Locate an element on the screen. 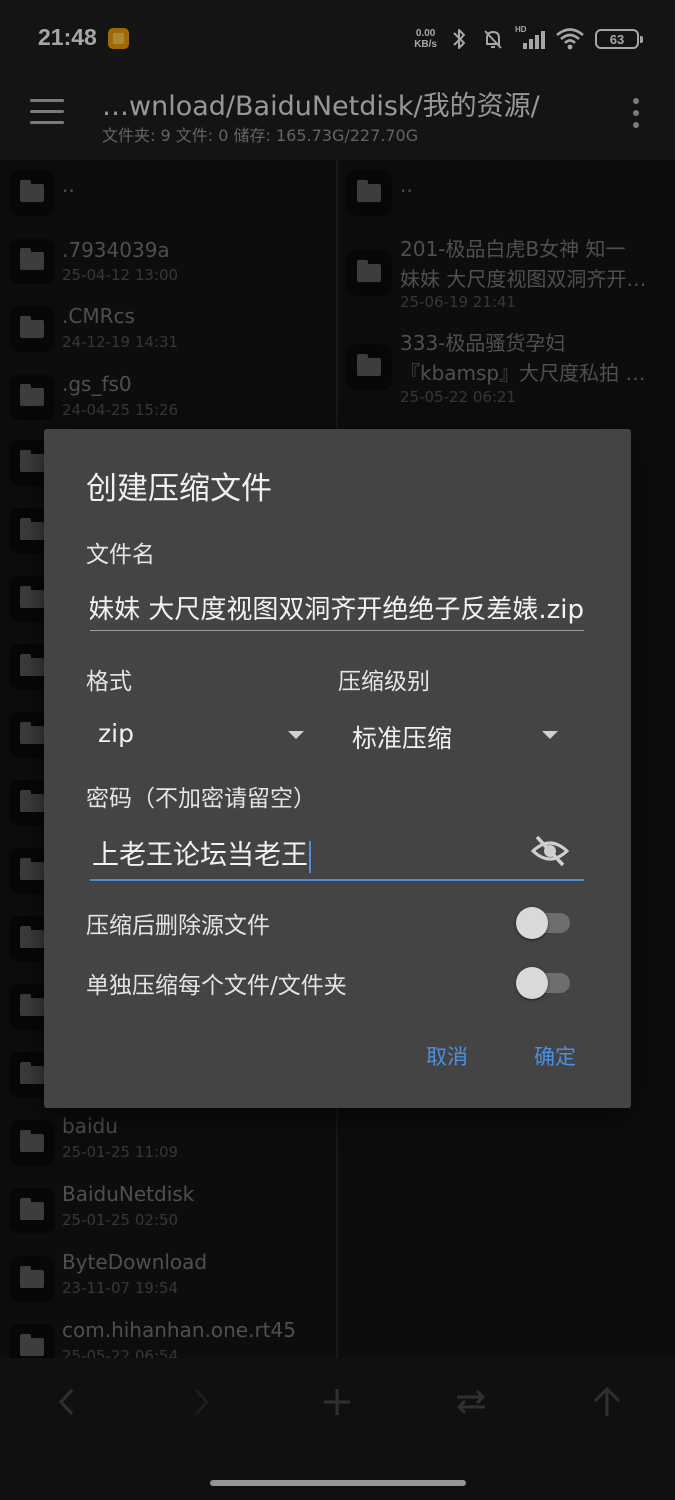 The image size is (675, 1500). format-select: zip is located at coordinates (203, 737).